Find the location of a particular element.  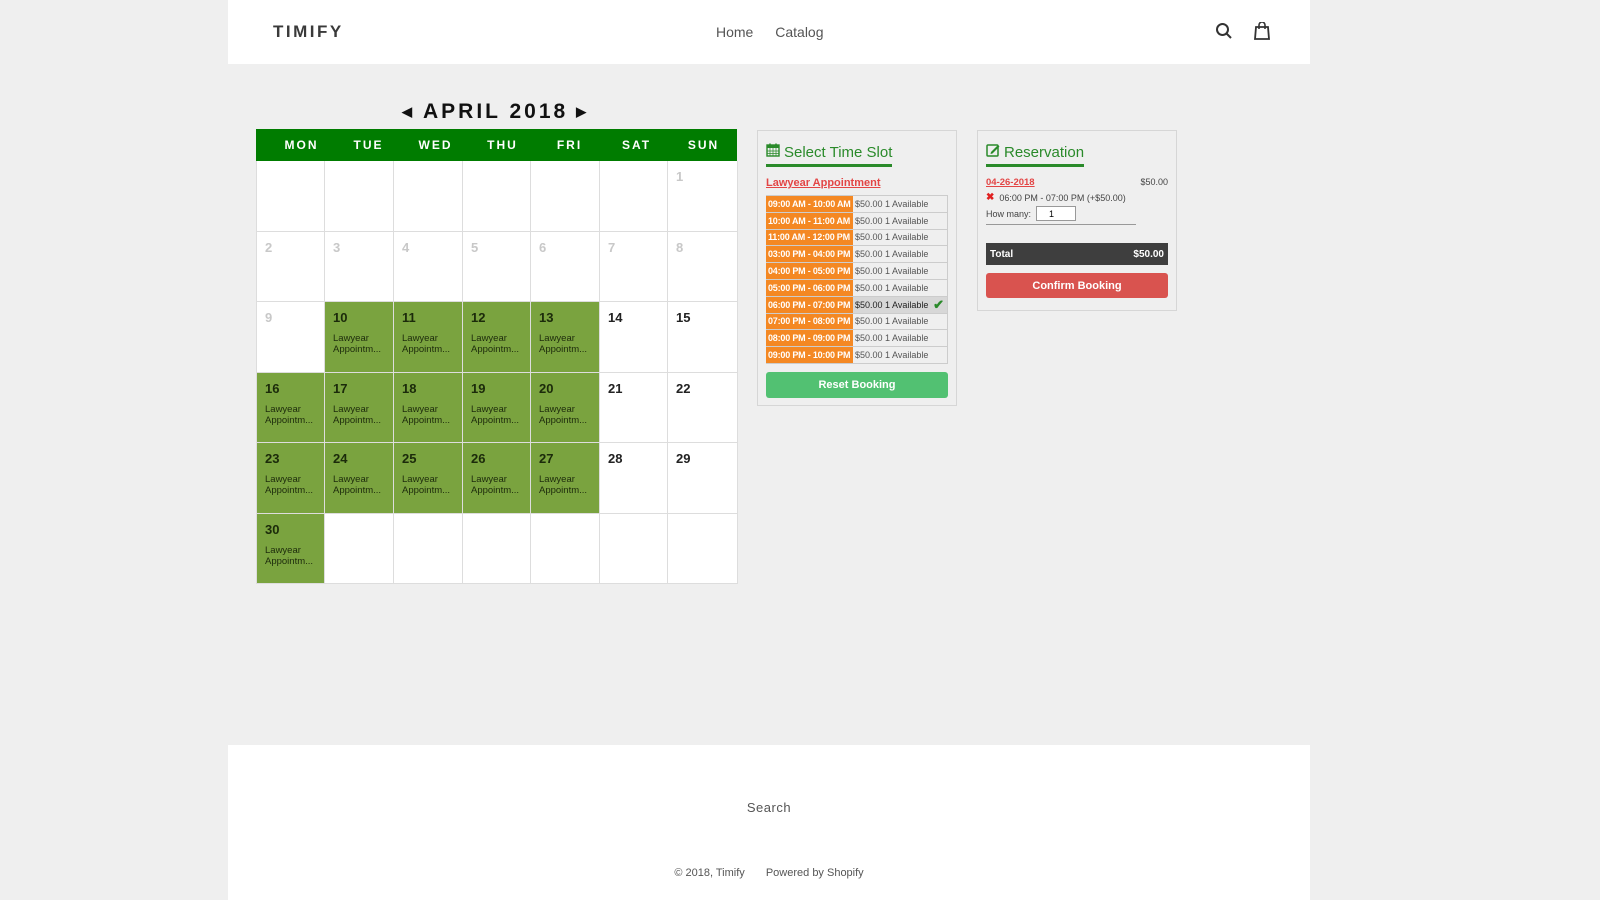

time-slot-time: 07:00 PM - 08:00 PM is located at coordinates (809, 321).